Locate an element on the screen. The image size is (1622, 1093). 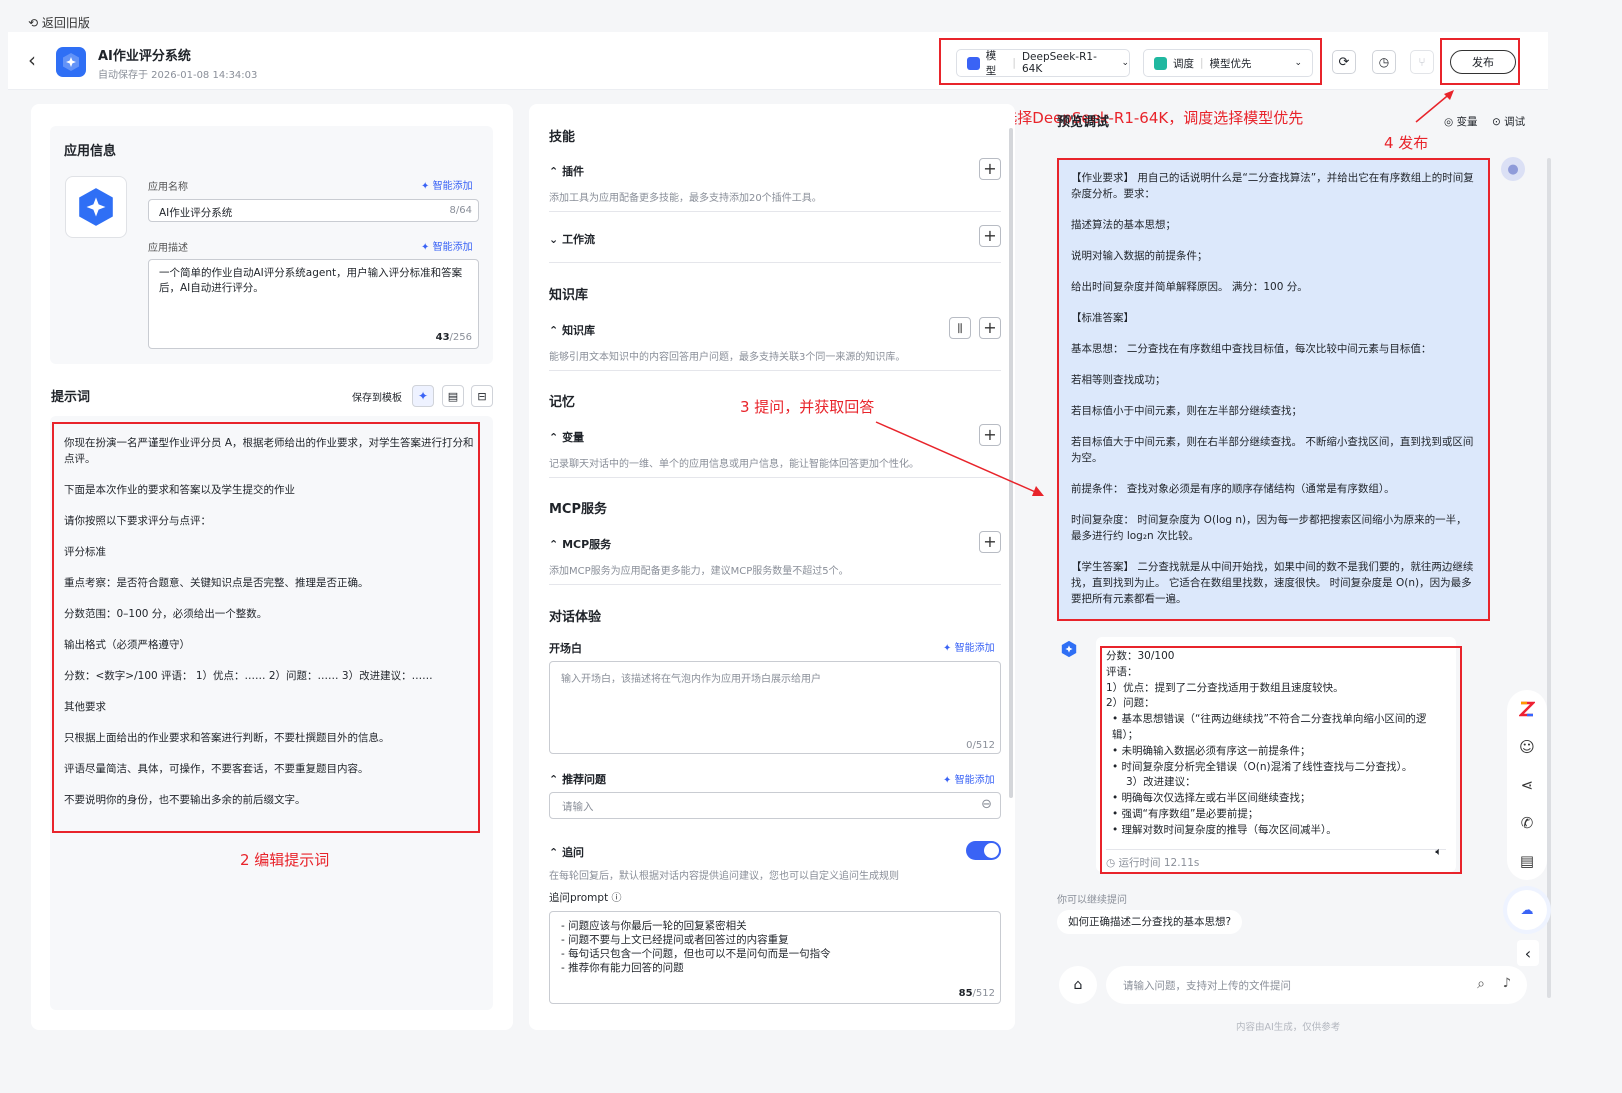
ai-disclaimer: 内容由AI生成，仅供参考 is located at coordinates (1288, 1027).